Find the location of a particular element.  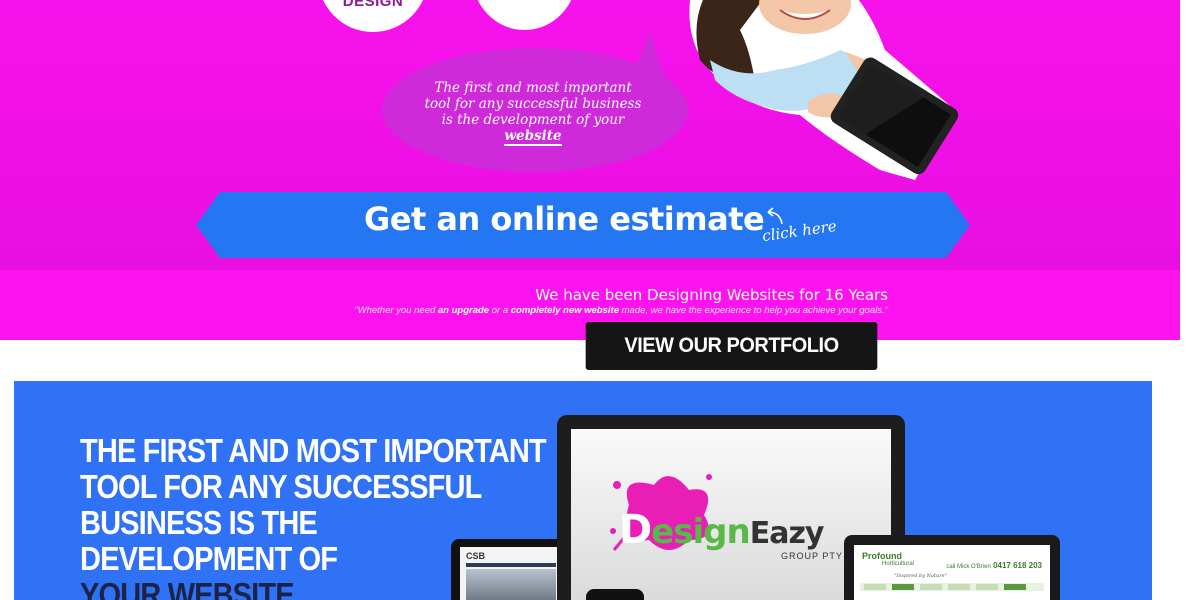

tablet-screen: CSB is located at coordinates (511, 573).